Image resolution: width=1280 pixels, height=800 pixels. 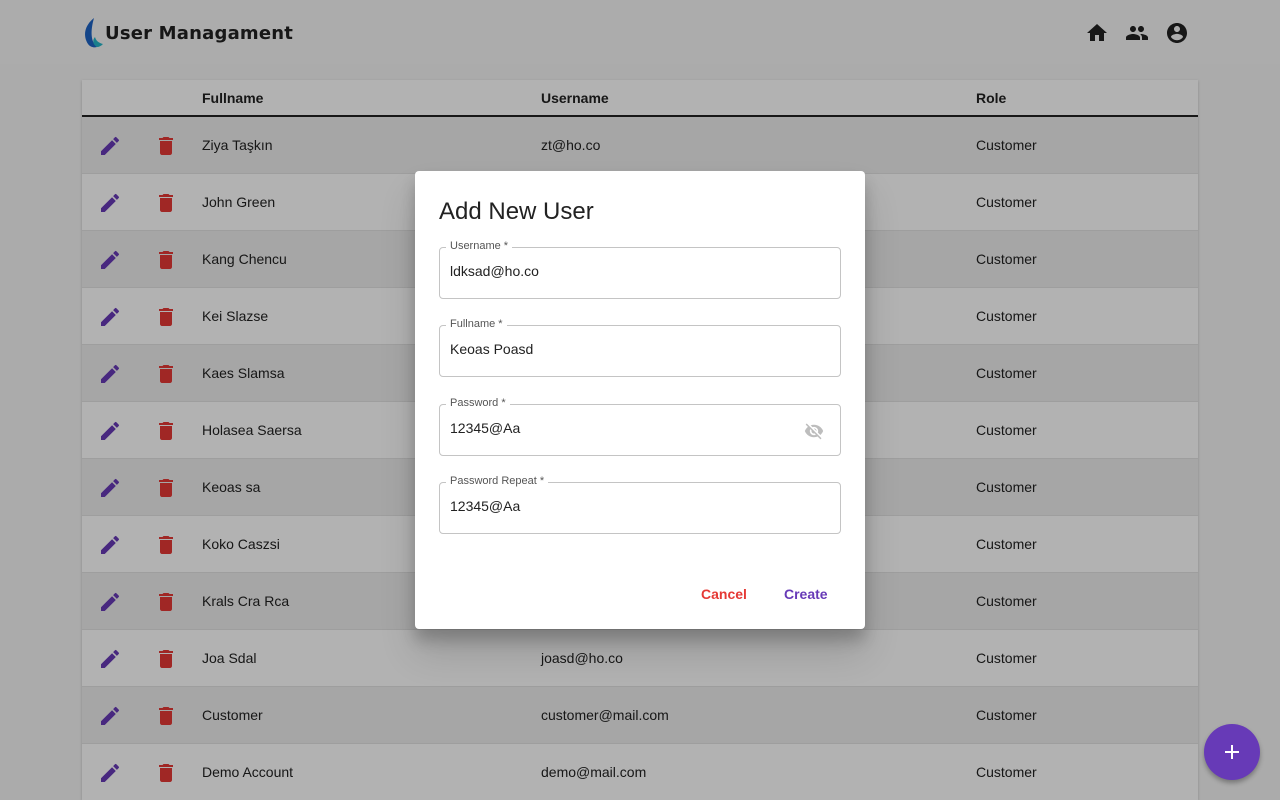 I want to click on password-input, so click(x=620, y=428).